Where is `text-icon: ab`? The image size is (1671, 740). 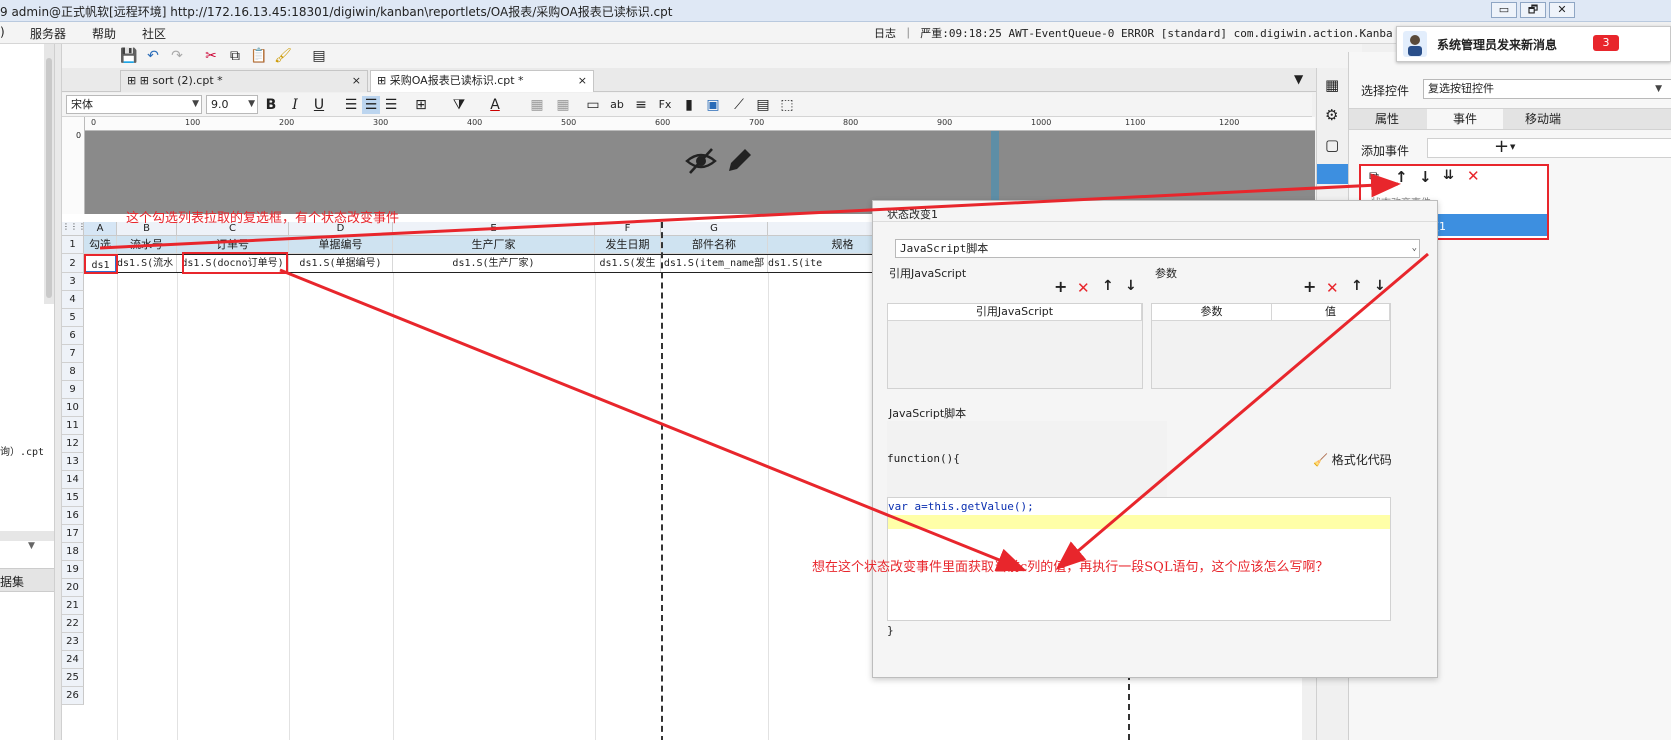 text-icon: ab is located at coordinates (617, 105).